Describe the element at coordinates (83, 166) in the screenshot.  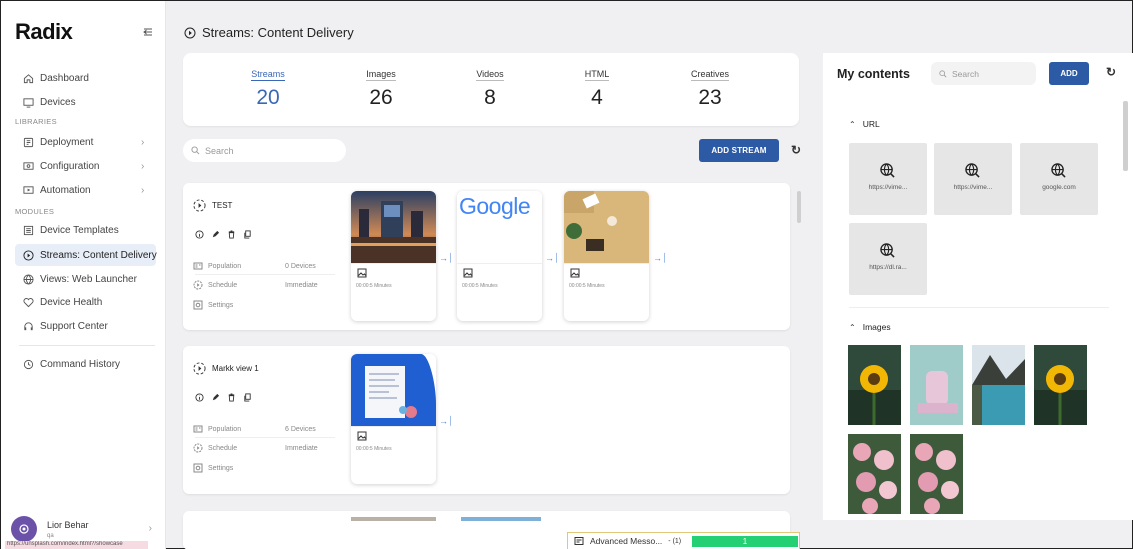
I see `sidebar-item-configuration: Configuration ›` at that location.